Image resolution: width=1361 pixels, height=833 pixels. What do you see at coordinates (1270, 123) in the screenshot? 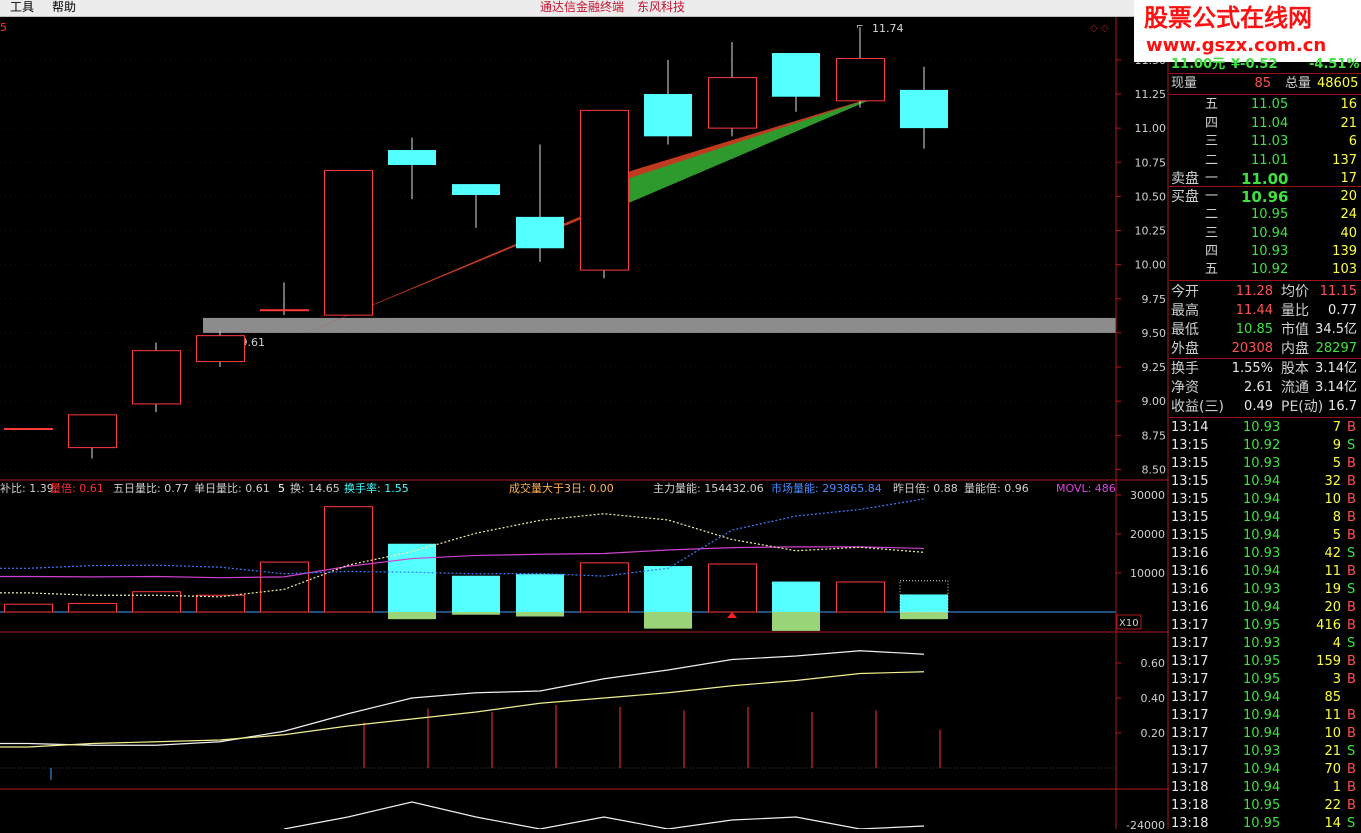
I see `ask-price: 11.04` at bounding box center [1270, 123].